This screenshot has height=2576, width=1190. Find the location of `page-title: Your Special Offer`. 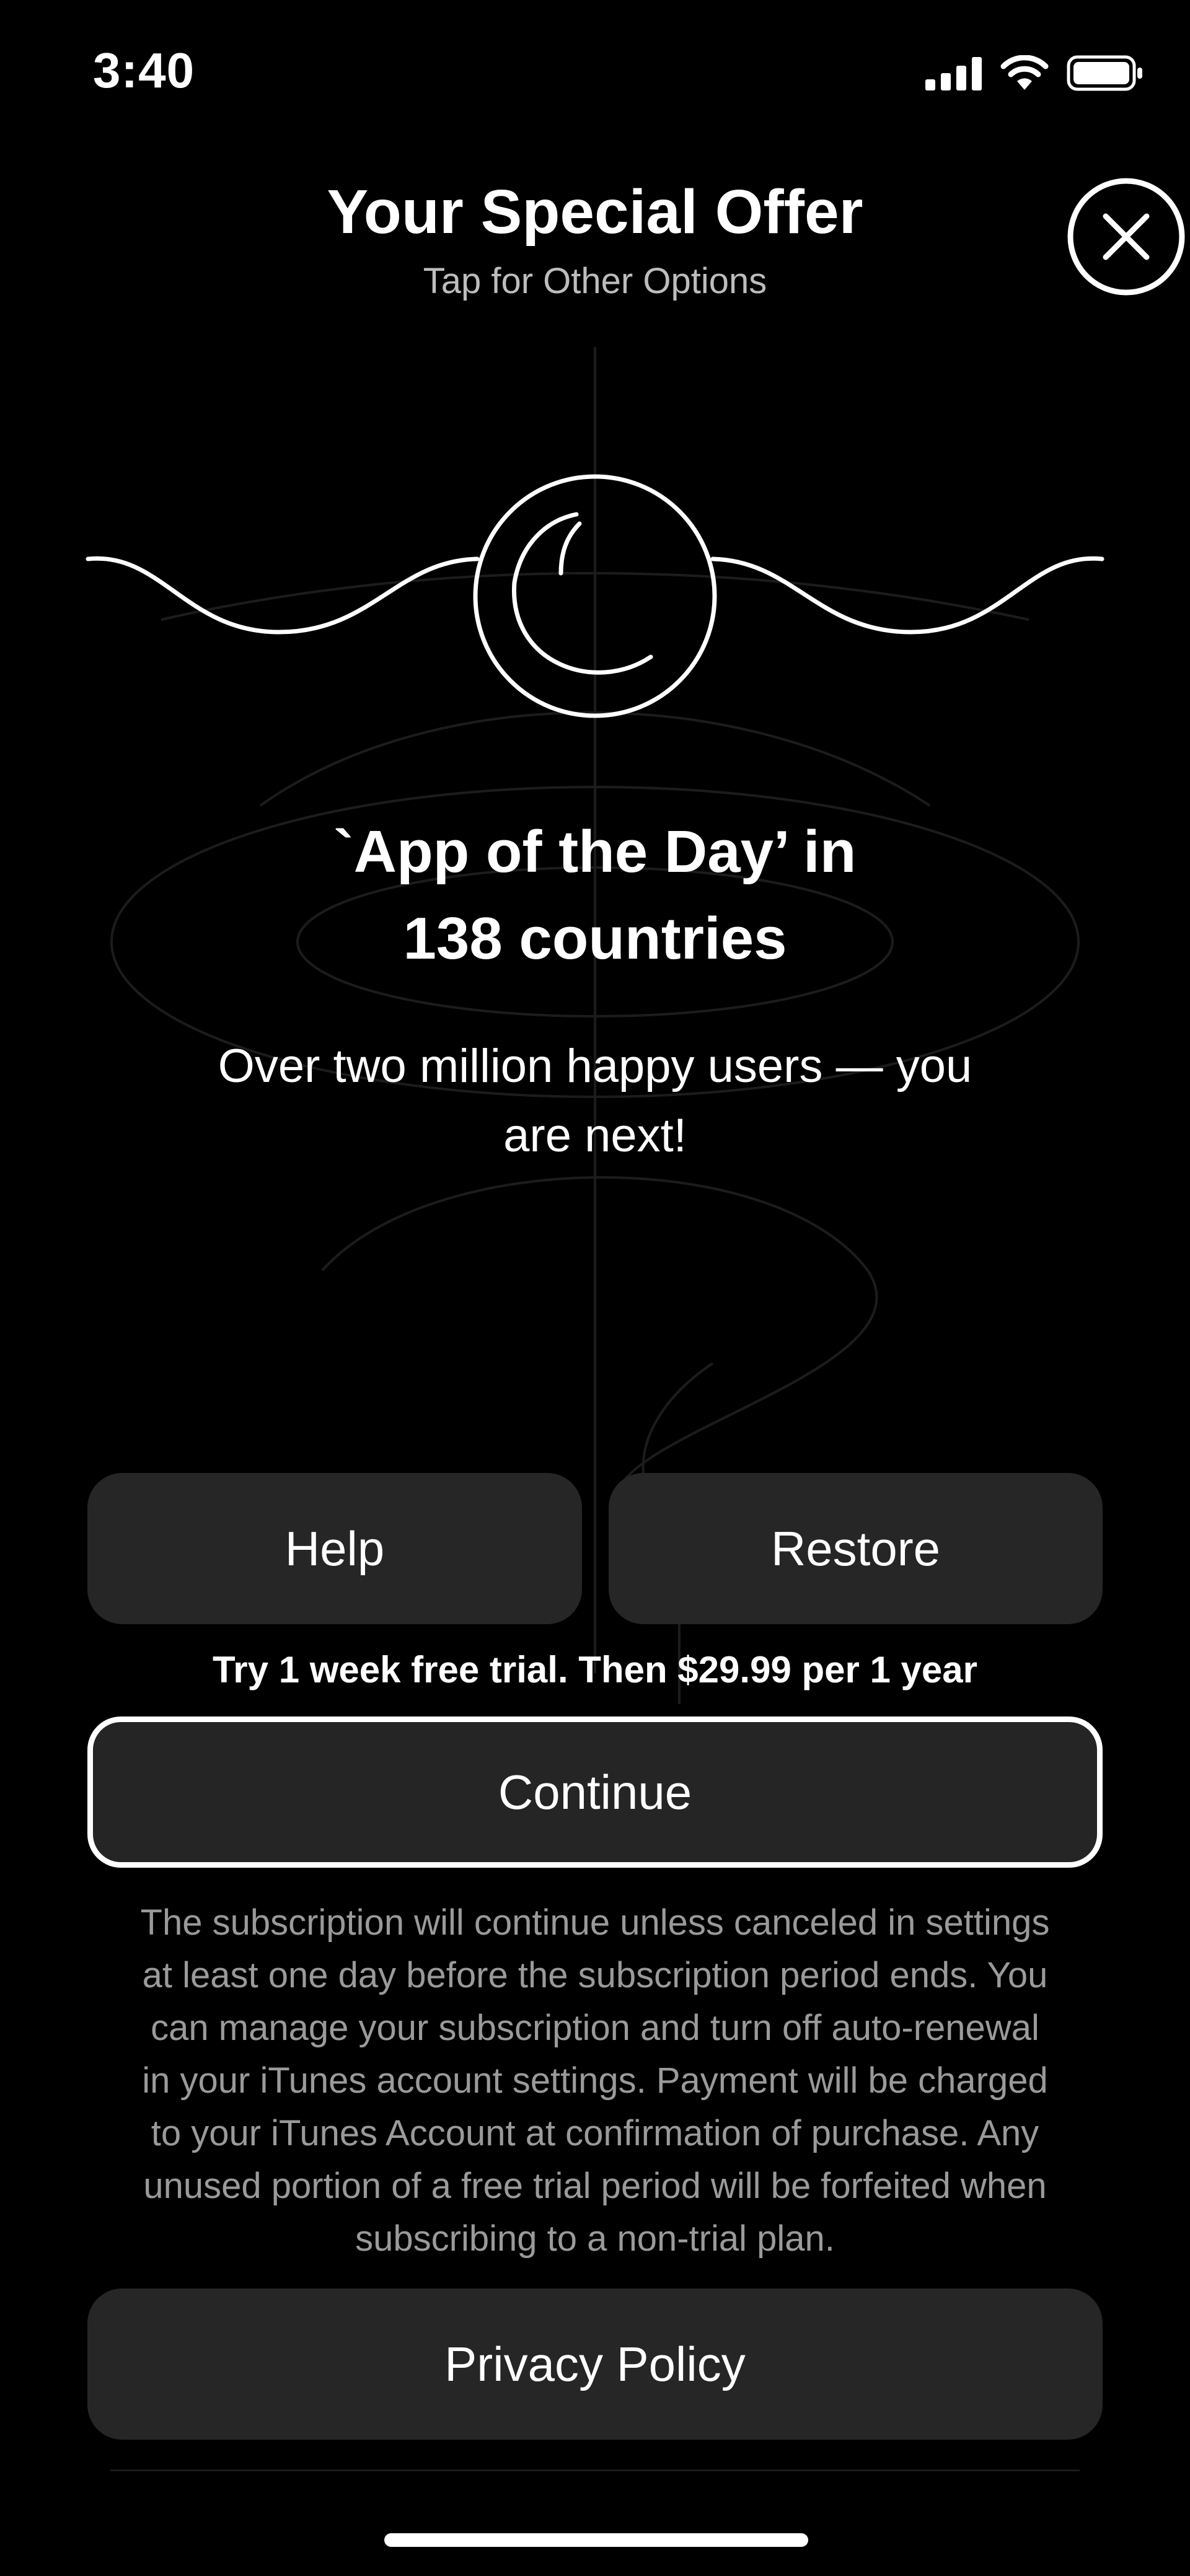

page-title: Your Special Offer is located at coordinates (595, 212).